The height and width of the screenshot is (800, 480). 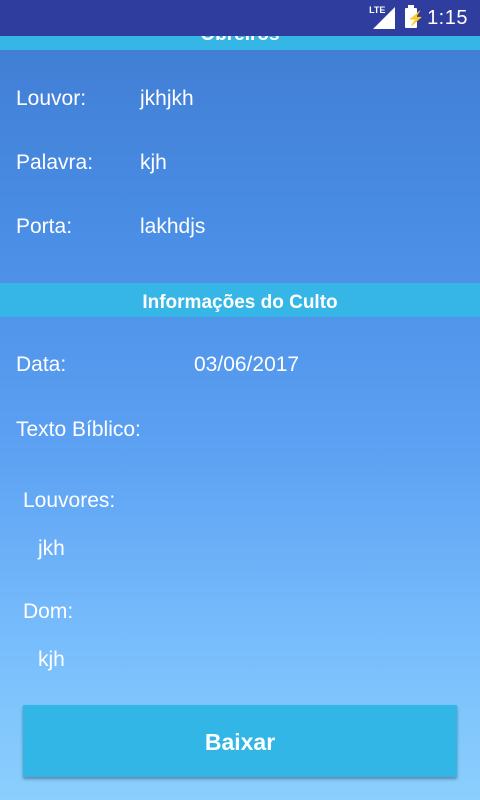 What do you see at coordinates (447, 17) in the screenshot?
I see `status-time: 1:15` at bounding box center [447, 17].